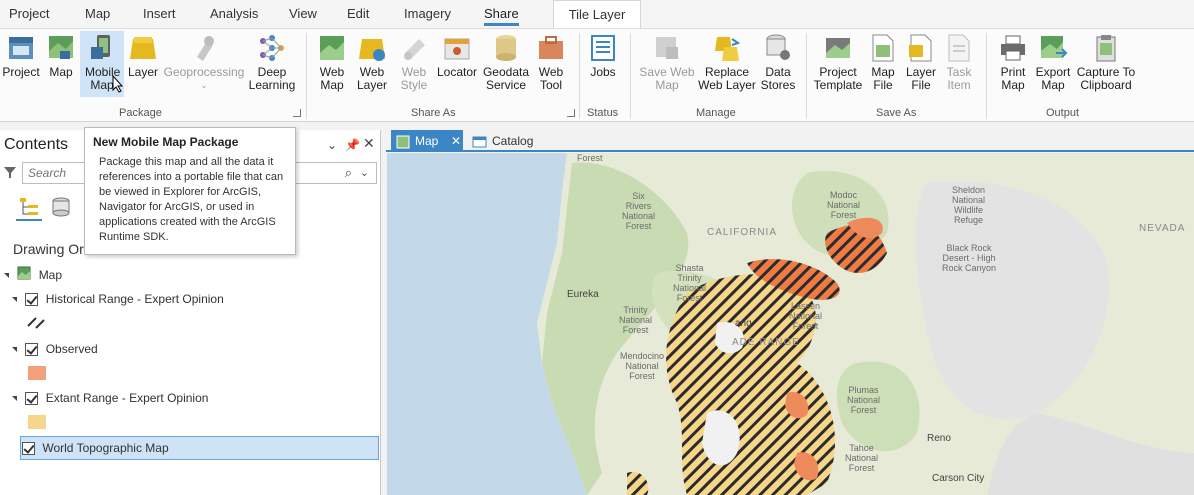  What do you see at coordinates (551, 64) in the screenshot?
I see `share-web-tool-button: Web Tool` at bounding box center [551, 64].